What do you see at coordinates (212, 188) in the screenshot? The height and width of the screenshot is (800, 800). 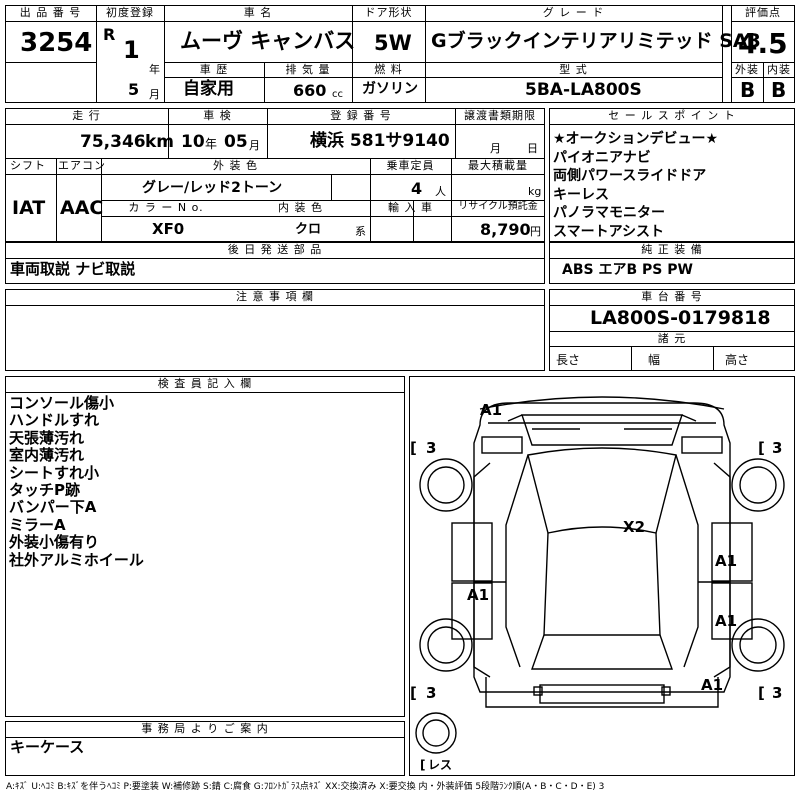 I see `exterior-color: グレー/レッド2トーン` at bounding box center [212, 188].